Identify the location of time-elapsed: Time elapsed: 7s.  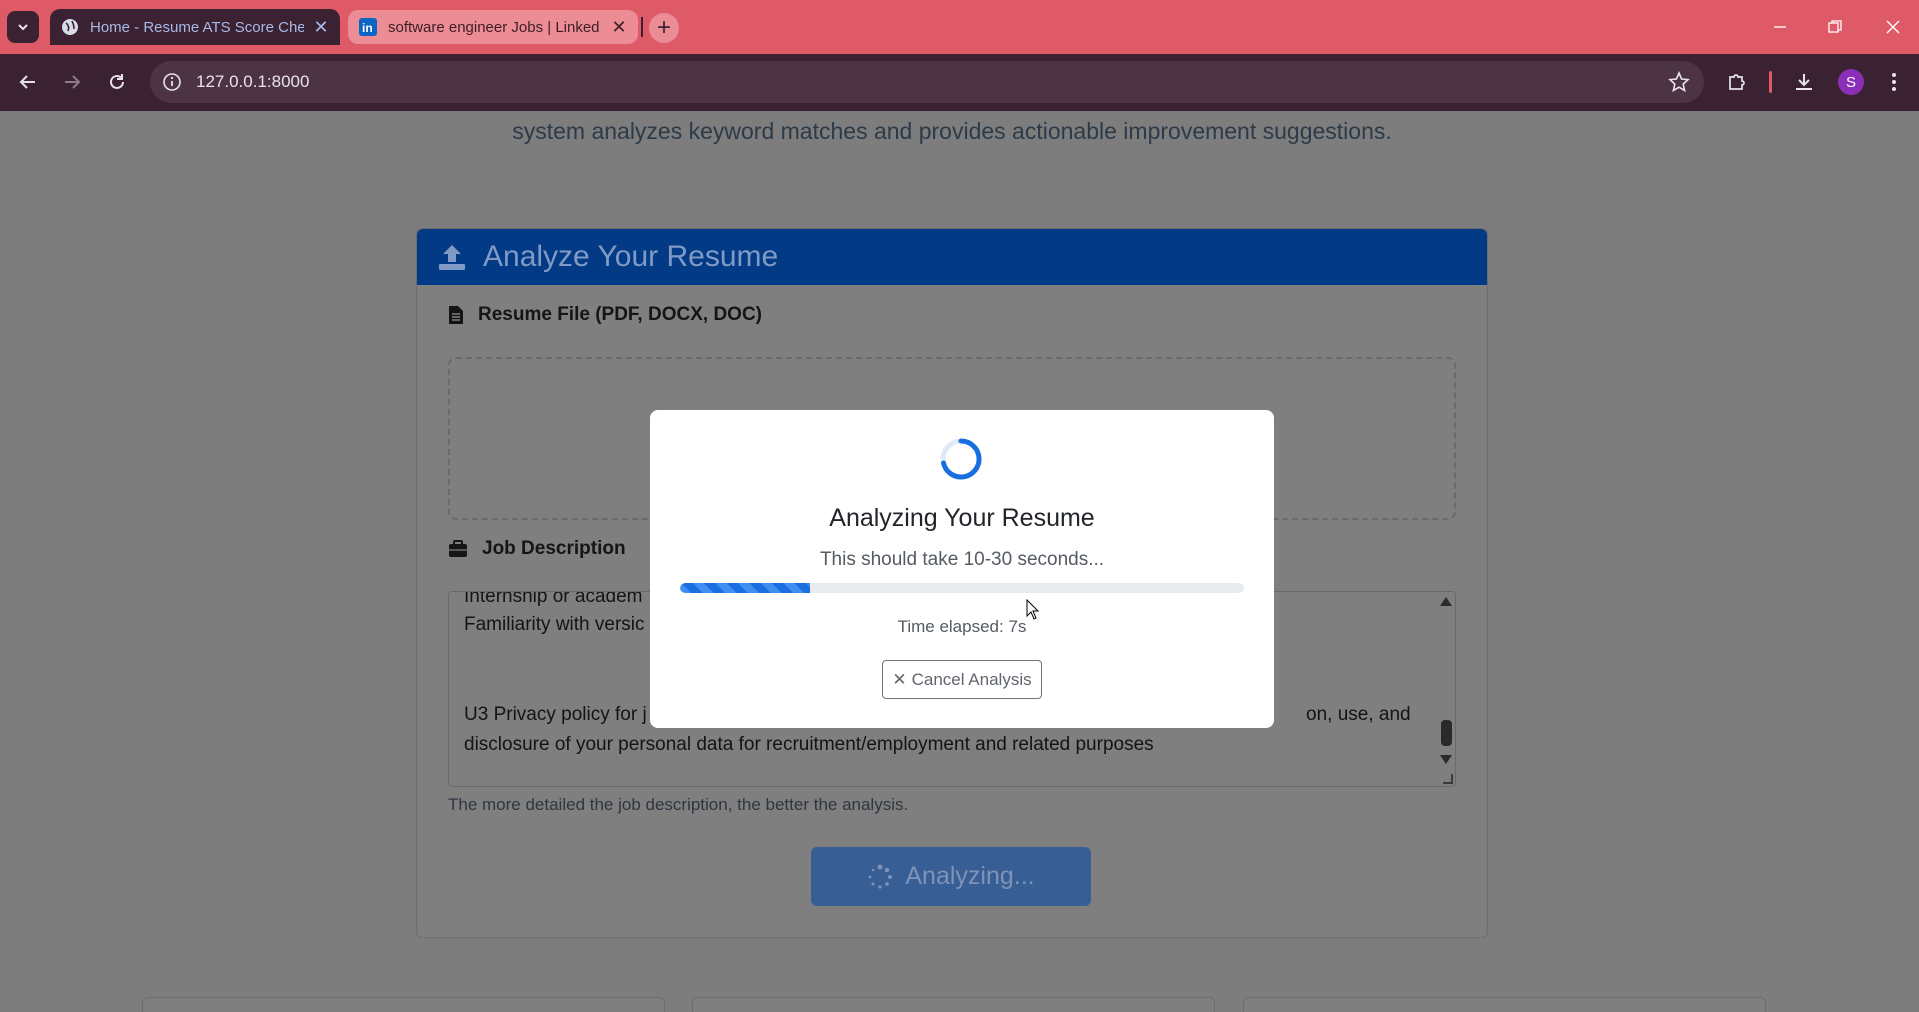
(962, 626).